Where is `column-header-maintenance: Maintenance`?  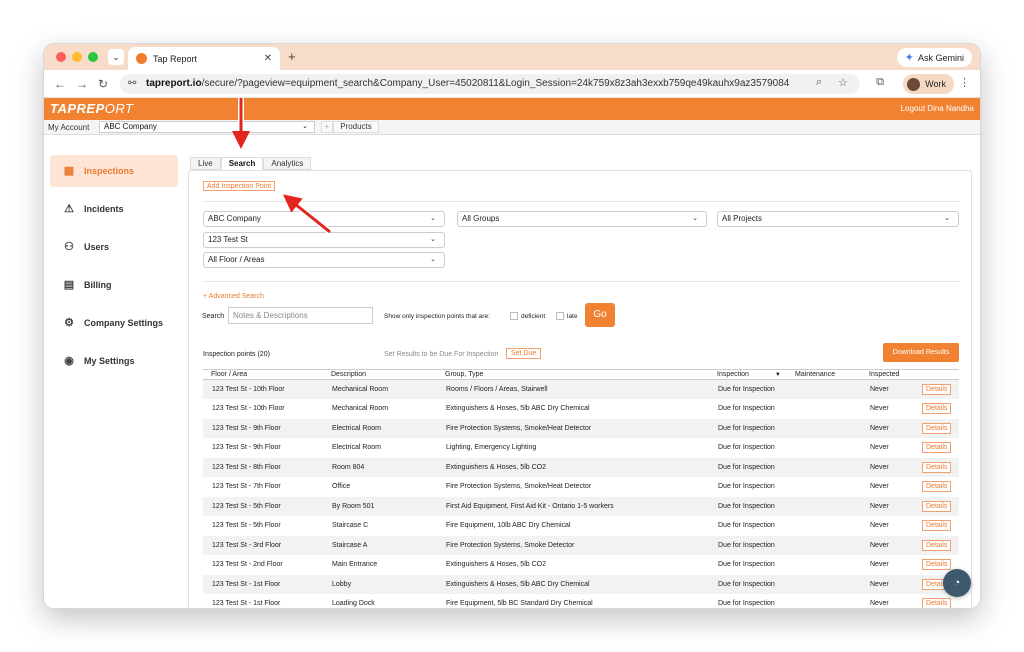 column-header-maintenance: Maintenance is located at coordinates (824, 374).